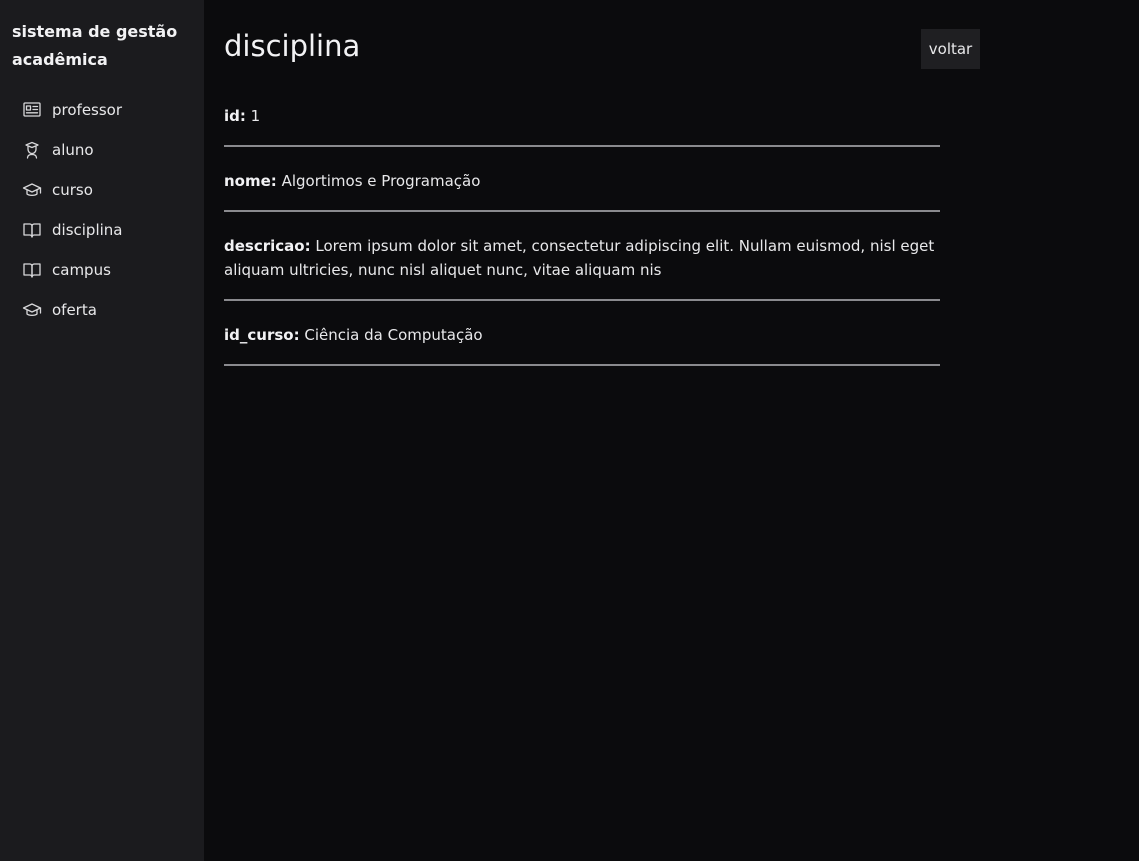 The width and height of the screenshot is (1139, 861). Describe the element at coordinates (95, 45) in the screenshot. I see `app-brand: sistema de gestão acadêmica` at that location.